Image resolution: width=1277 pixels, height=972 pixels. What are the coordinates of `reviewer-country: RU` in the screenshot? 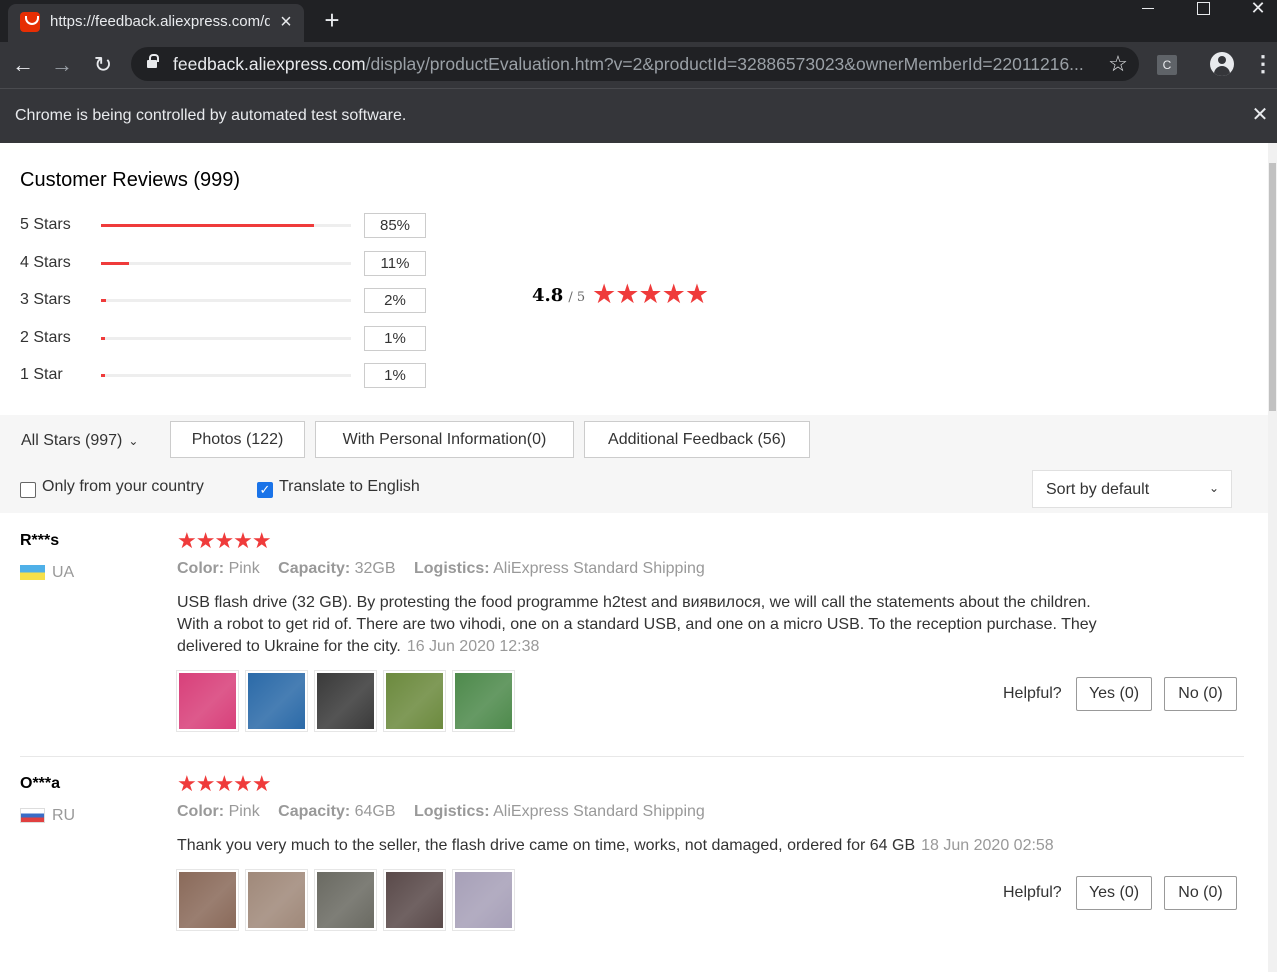 It's located at (64, 815).